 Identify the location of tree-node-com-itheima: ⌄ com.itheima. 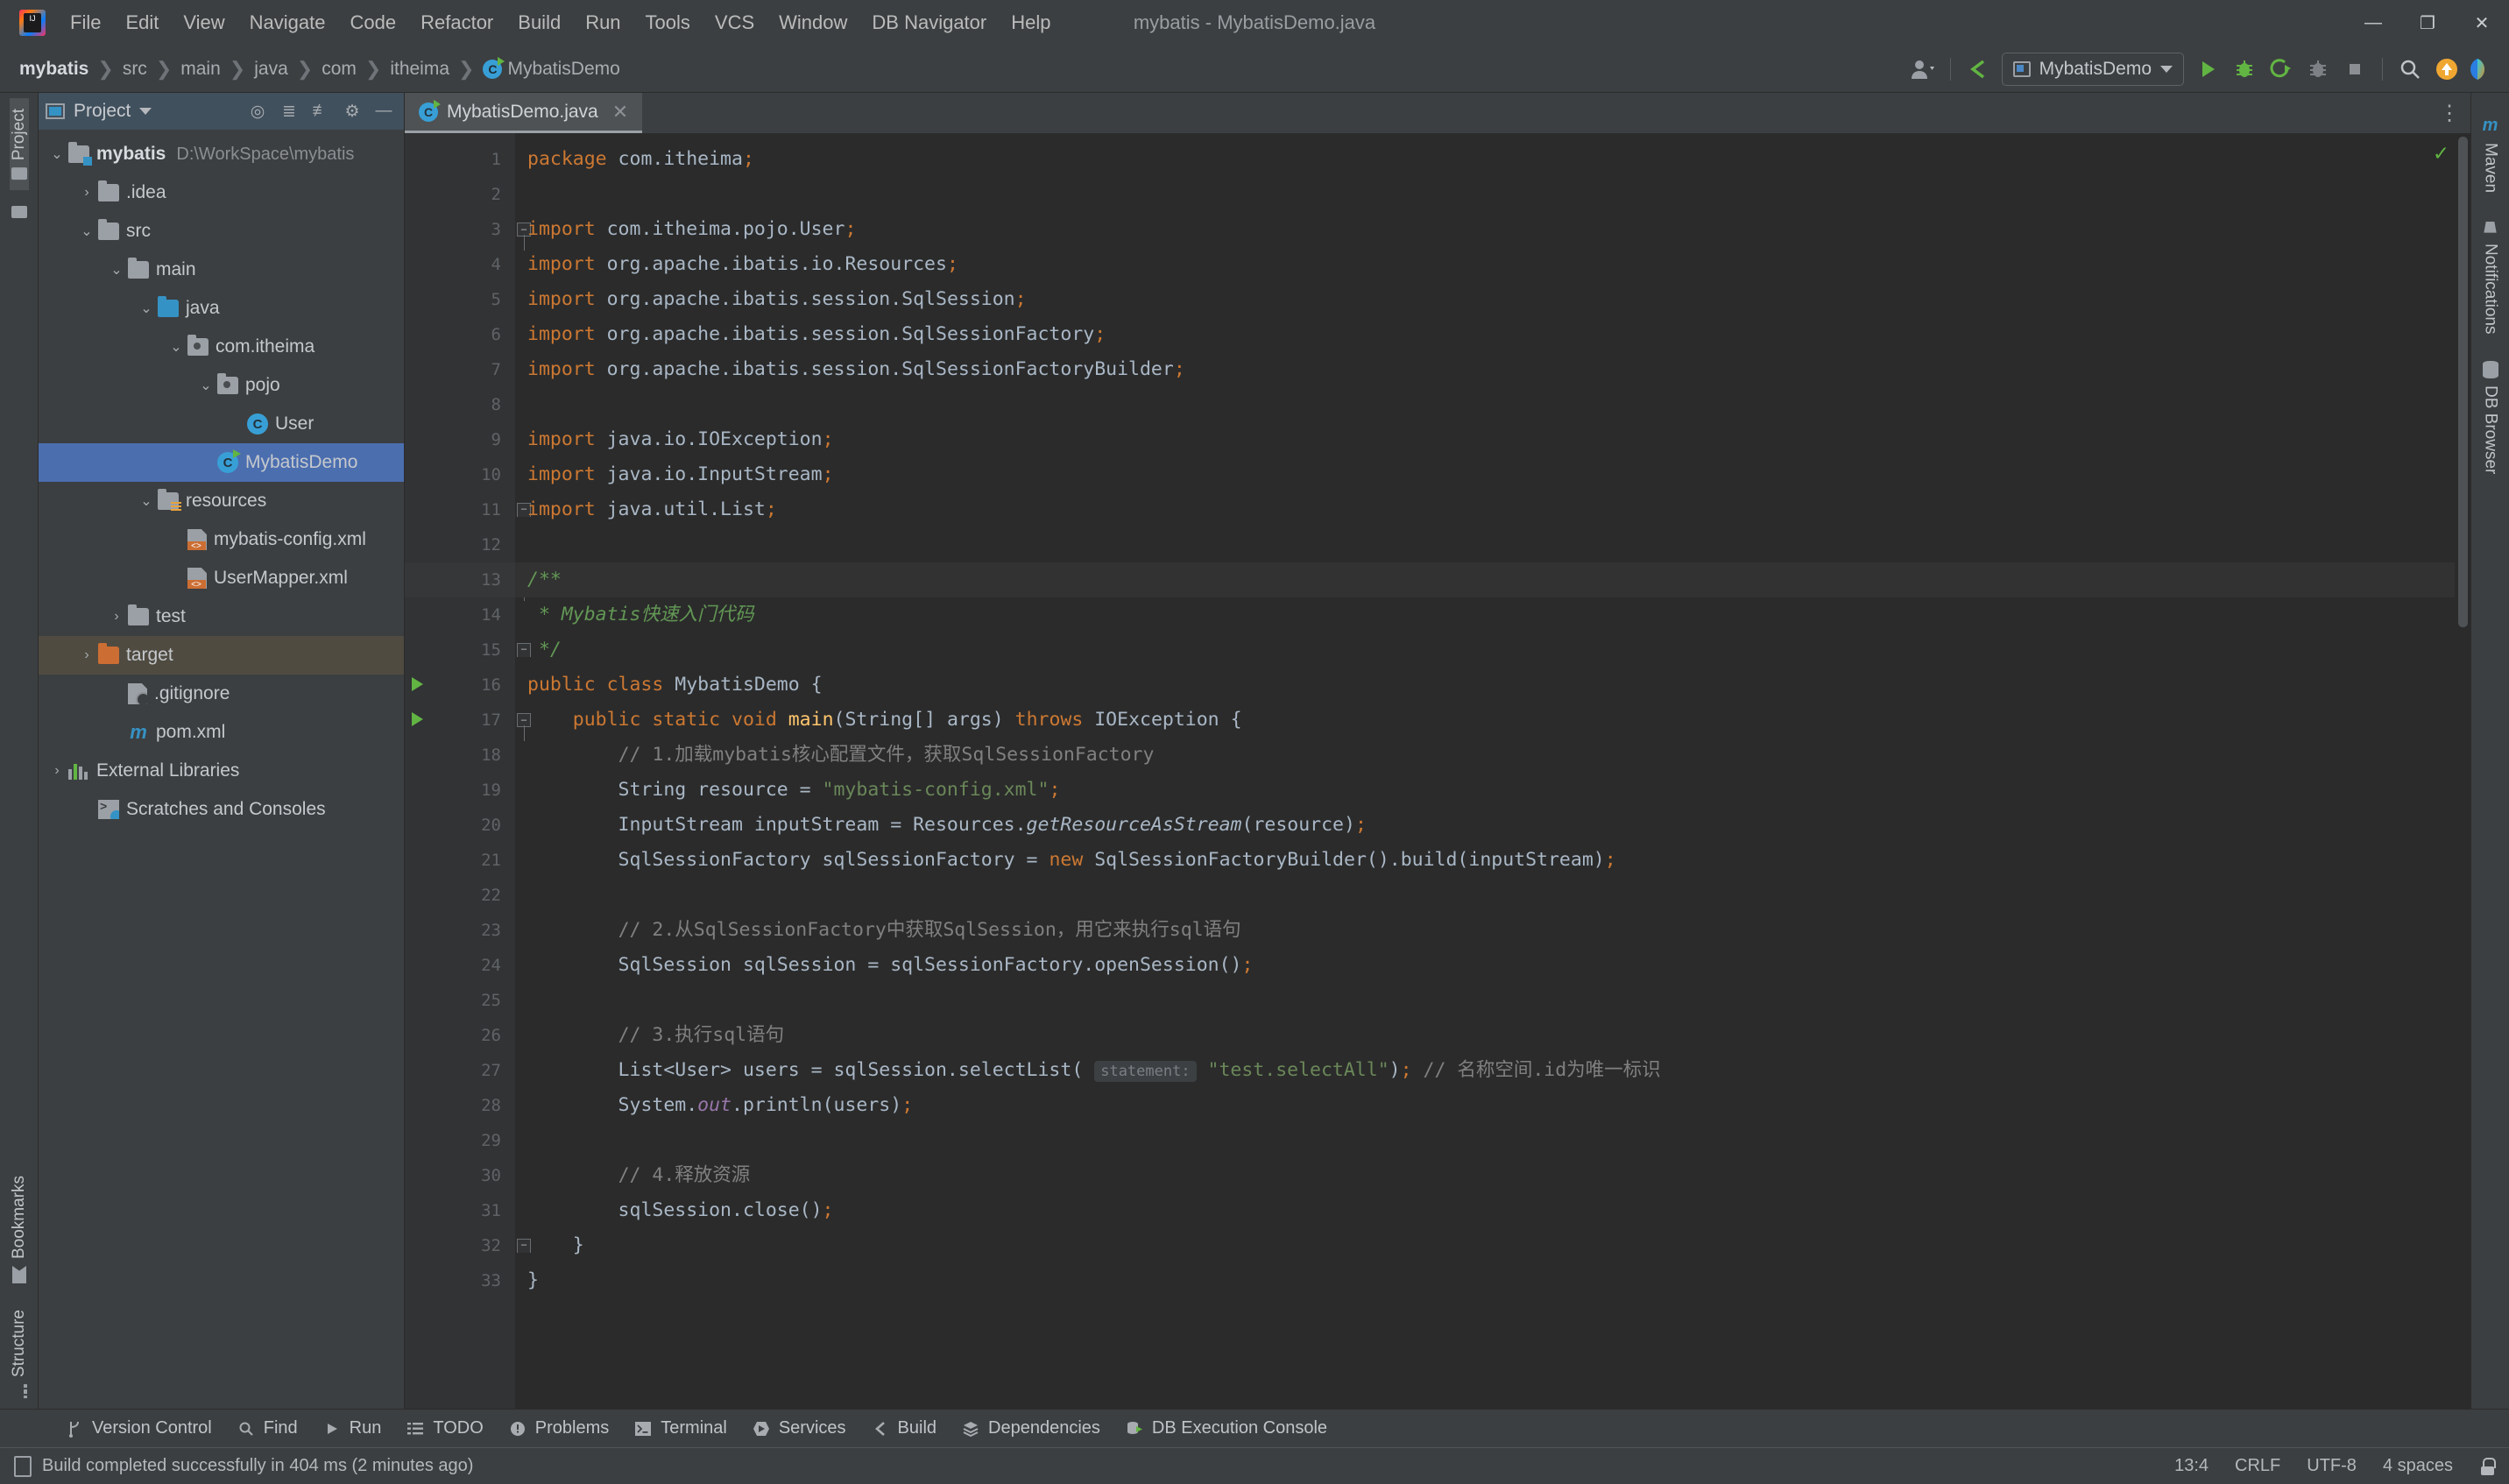
(221, 347).